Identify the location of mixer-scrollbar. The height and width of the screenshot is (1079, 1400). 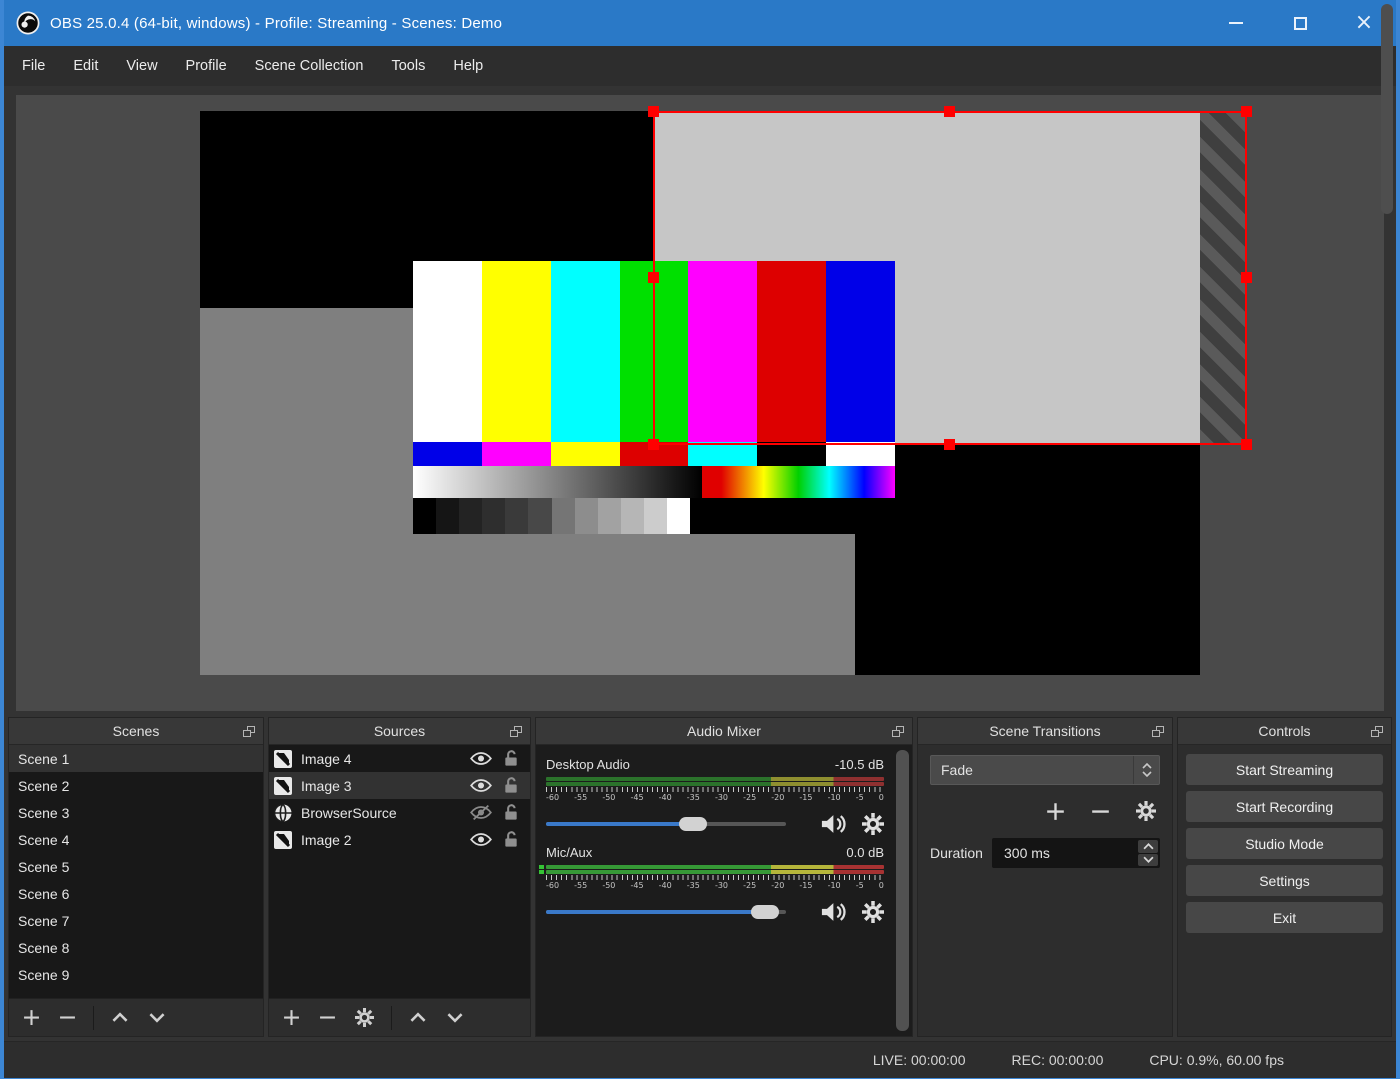
(902, 890).